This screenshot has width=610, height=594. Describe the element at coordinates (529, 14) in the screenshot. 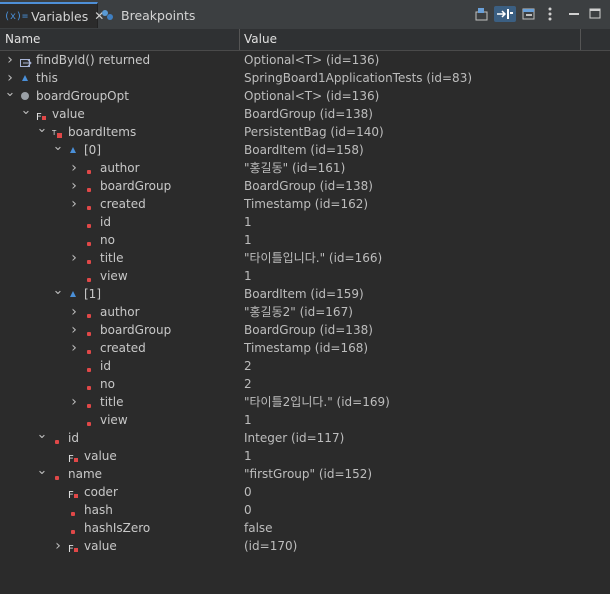

I see `collapse-all-icon` at that location.